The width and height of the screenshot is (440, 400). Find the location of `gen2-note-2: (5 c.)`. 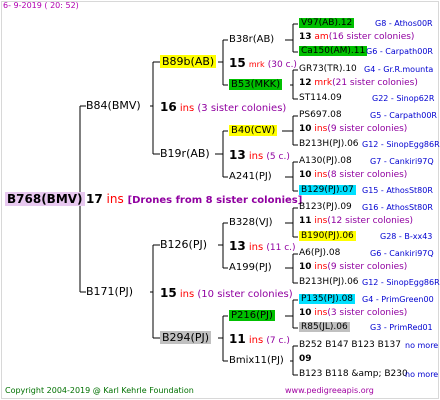

gen2-note-2: (5 c.) is located at coordinates (278, 157).